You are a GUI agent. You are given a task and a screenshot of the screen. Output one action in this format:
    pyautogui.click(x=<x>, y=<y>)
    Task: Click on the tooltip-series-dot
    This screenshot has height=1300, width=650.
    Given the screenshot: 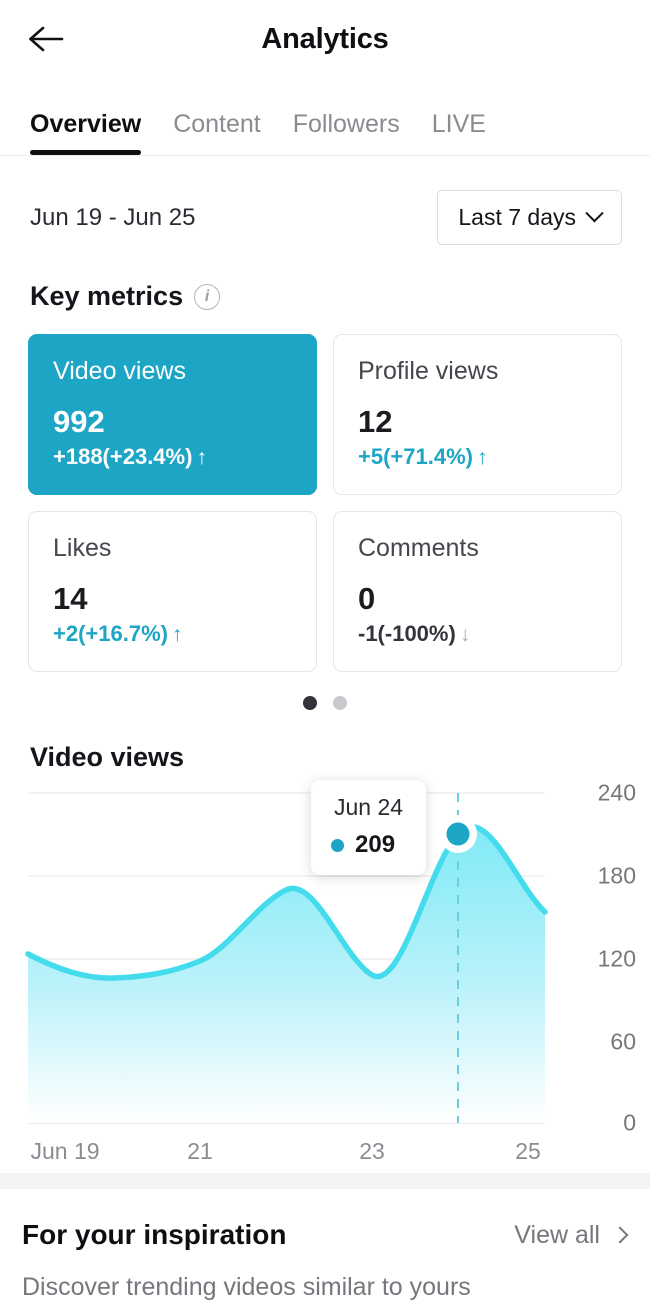 What is the action you would take?
    pyautogui.click(x=337, y=845)
    